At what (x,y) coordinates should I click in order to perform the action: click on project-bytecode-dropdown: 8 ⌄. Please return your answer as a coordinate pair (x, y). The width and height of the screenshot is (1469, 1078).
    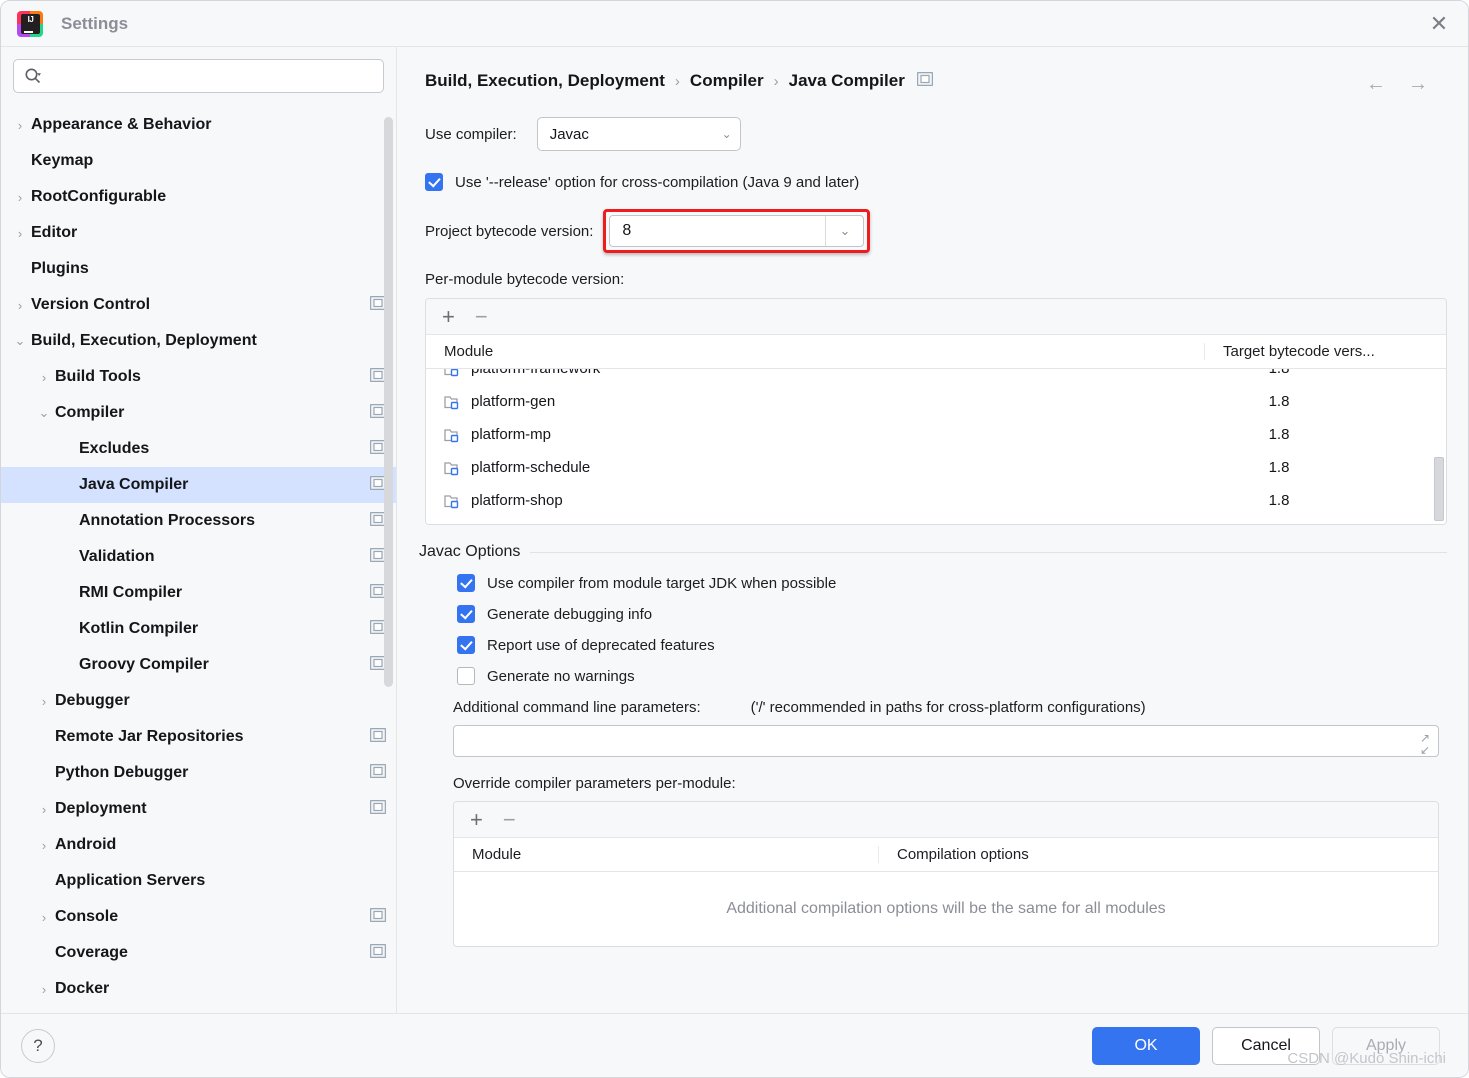
    Looking at the image, I should click on (737, 231).